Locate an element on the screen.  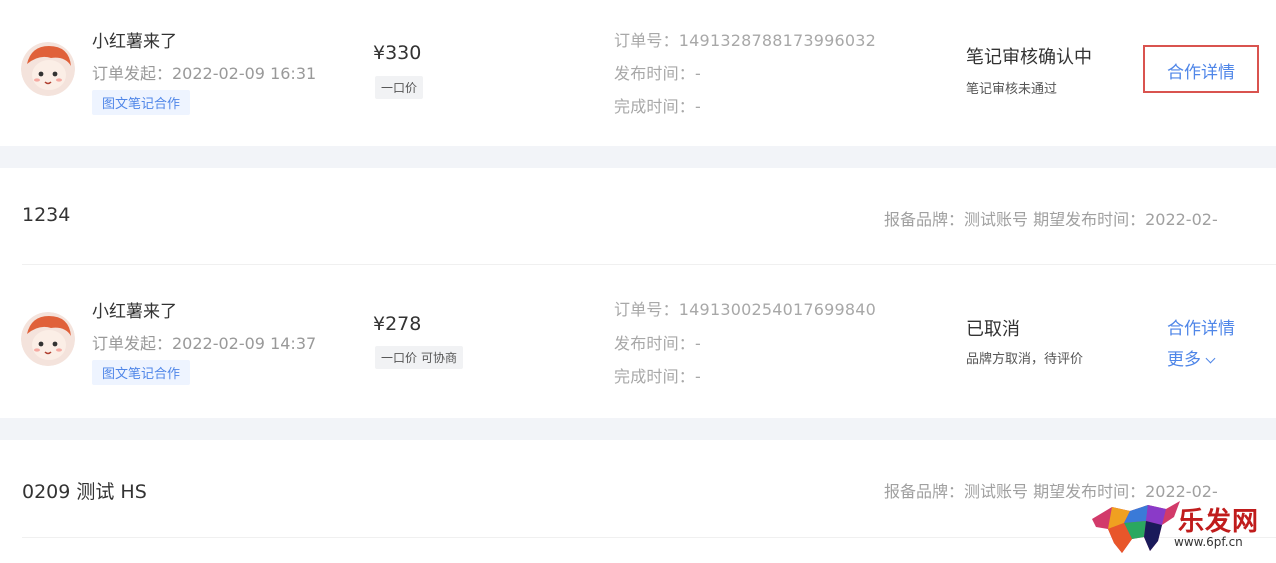
watermark-url: www.6pf.cn is located at coordinates (1208, 542).